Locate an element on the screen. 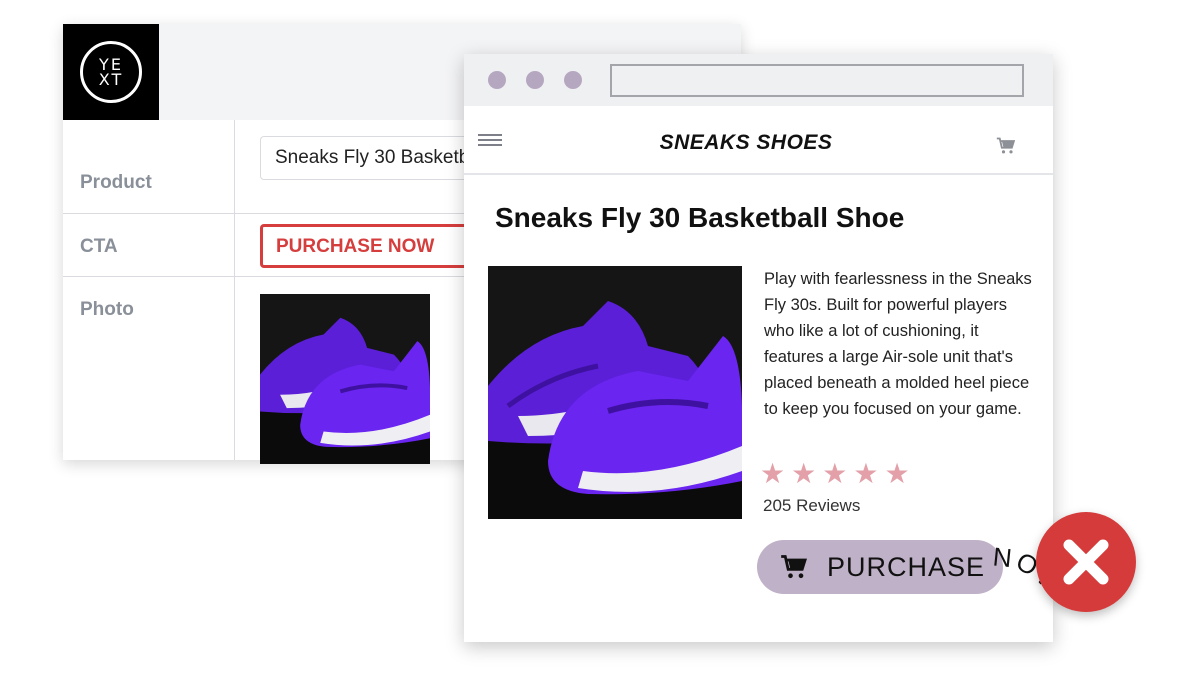  cta-label: CTA is located at coordinates (99, 246).